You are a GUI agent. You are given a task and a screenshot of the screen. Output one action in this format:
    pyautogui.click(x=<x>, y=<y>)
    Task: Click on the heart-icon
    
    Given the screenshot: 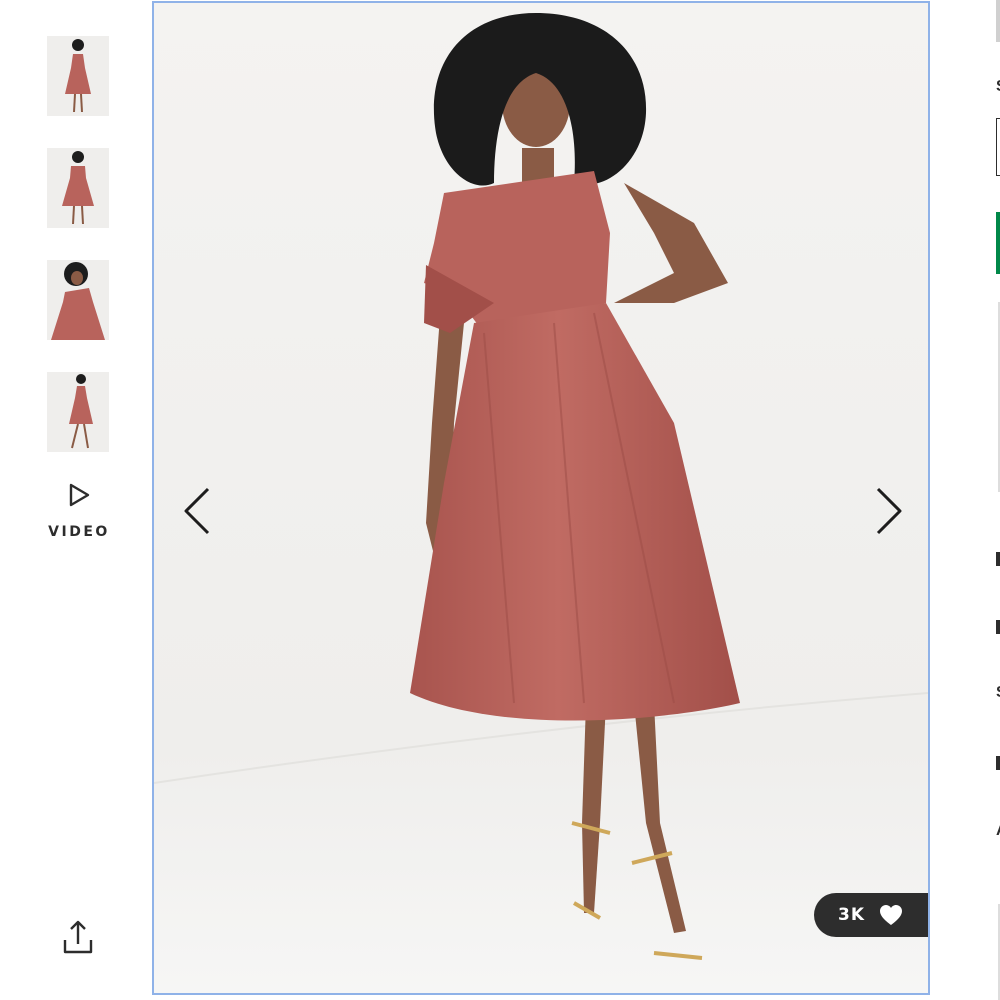 What is the action you would take?
    pyautogui.click(x=891, y=915)
    